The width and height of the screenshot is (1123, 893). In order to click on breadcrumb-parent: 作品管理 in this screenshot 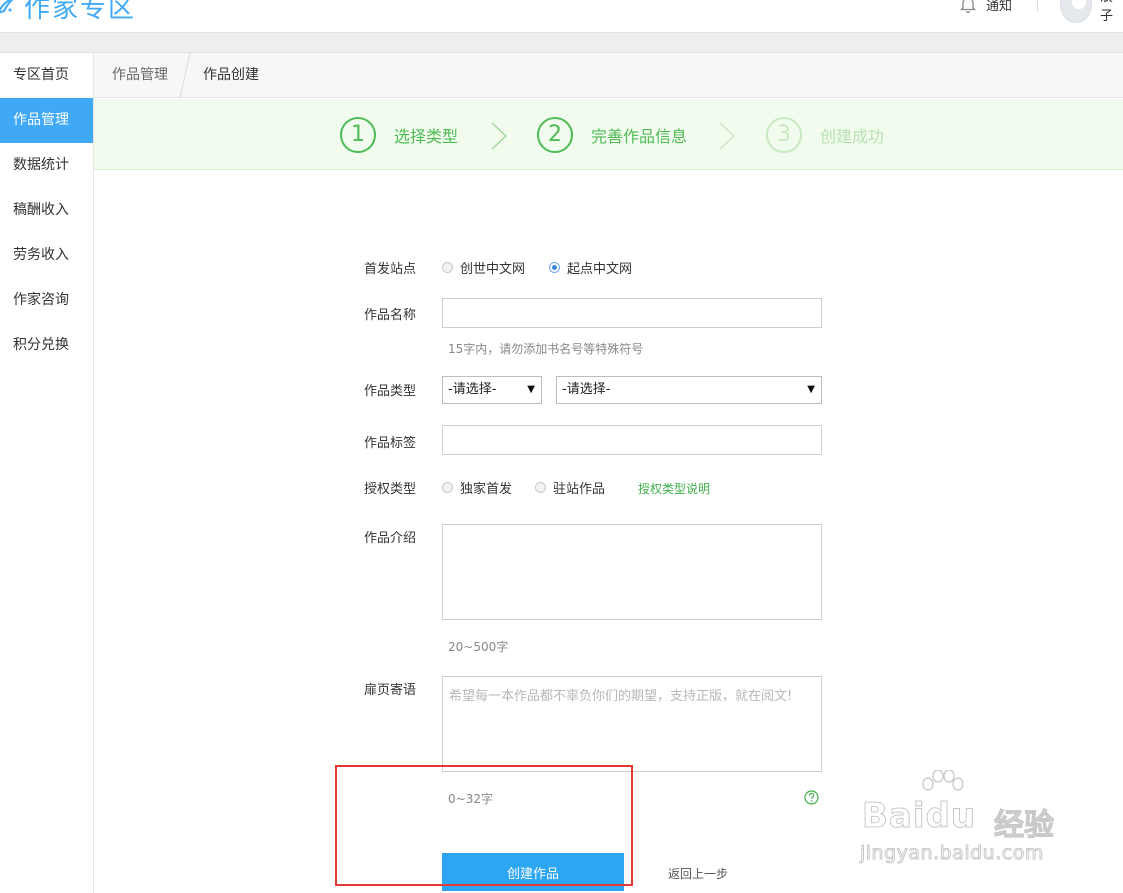, I will do `click(140, 75)`.